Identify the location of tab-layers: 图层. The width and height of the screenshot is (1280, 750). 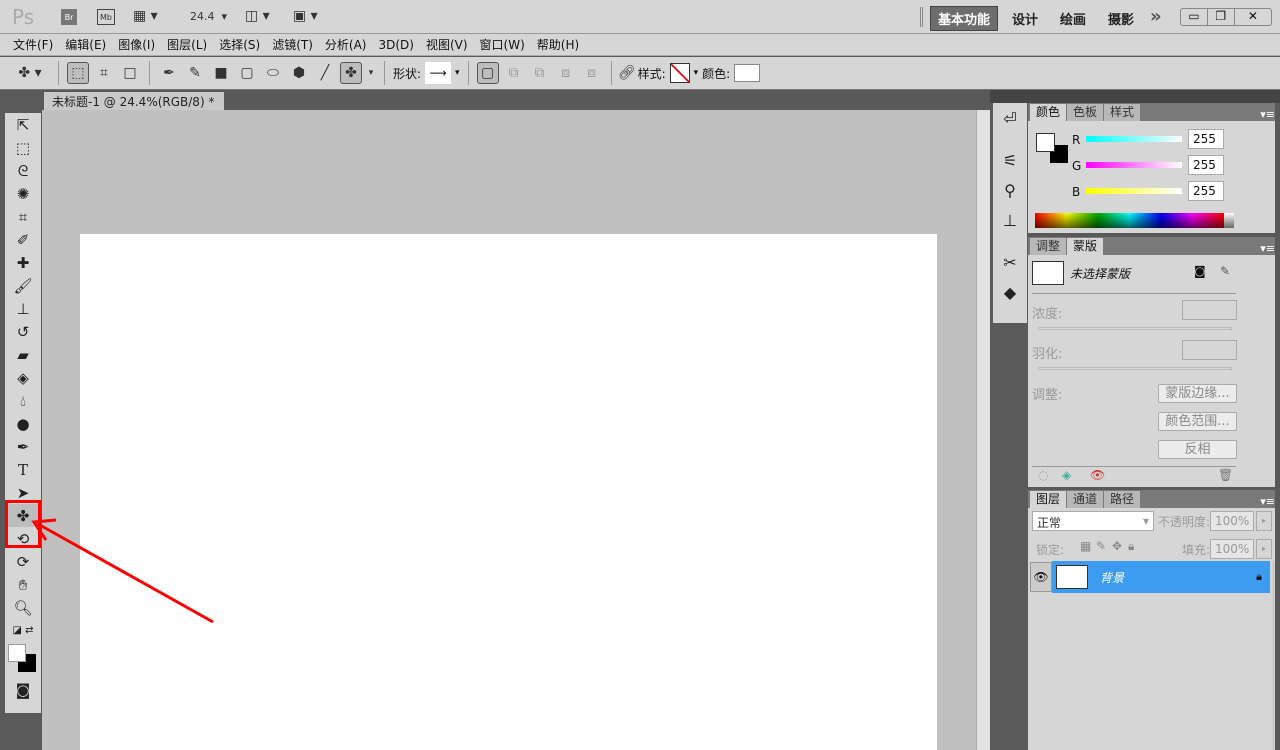
(1048, 499).